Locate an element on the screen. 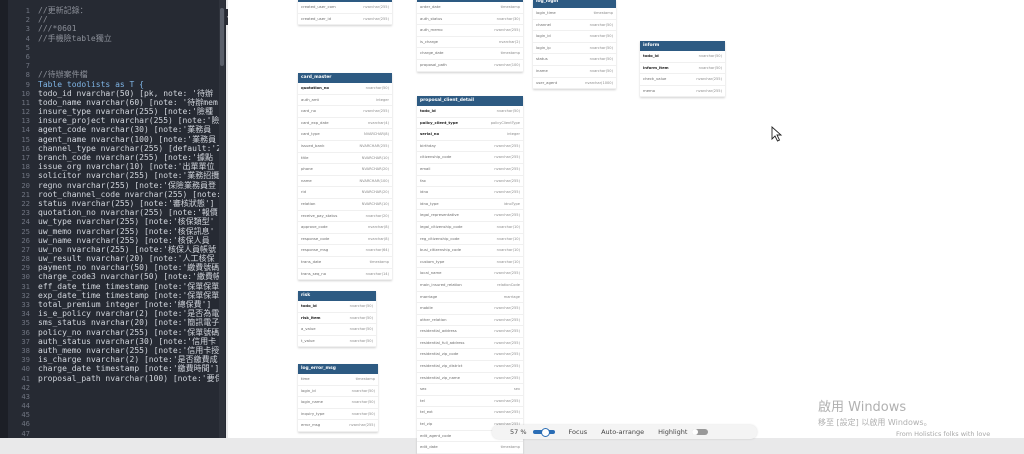  table-row: inform_item nvarchar(50) is located at coordinates (682, 69).